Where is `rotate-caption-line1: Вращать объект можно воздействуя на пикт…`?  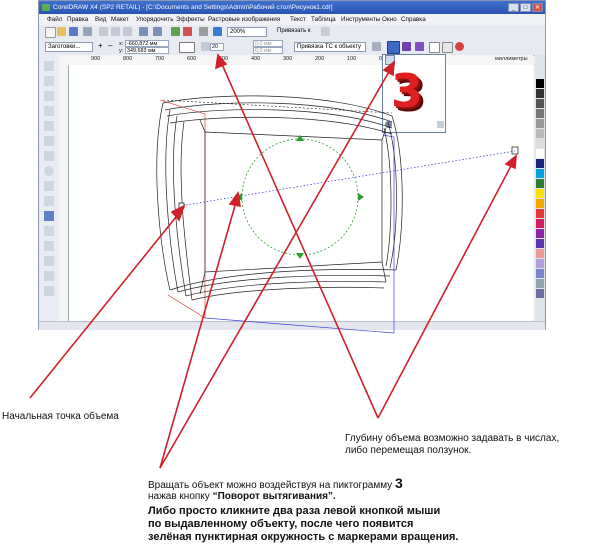 rotate-caption-line1: Вращать объект можно воздействуя на пикт… is located at coordinates (275, 483).